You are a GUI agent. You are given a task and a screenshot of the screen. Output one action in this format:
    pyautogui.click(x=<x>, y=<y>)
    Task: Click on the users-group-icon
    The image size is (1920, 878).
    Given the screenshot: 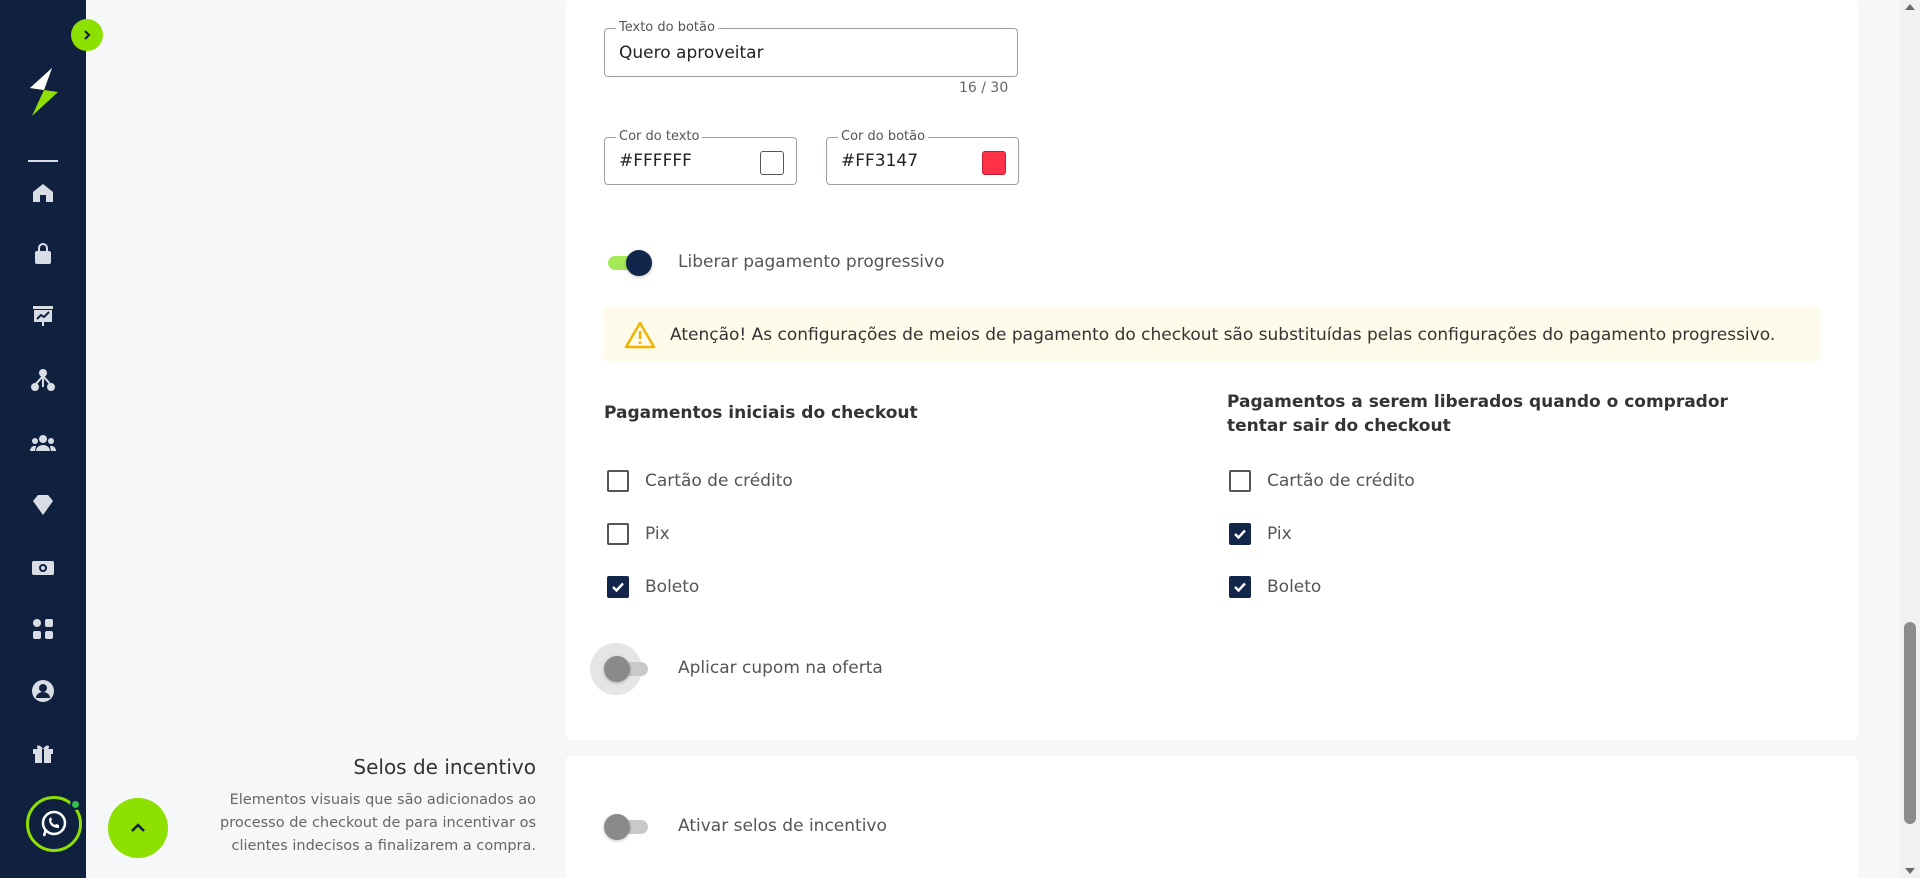 What is the action you would take?
    pyautogui.click(x=43, y=443)
    